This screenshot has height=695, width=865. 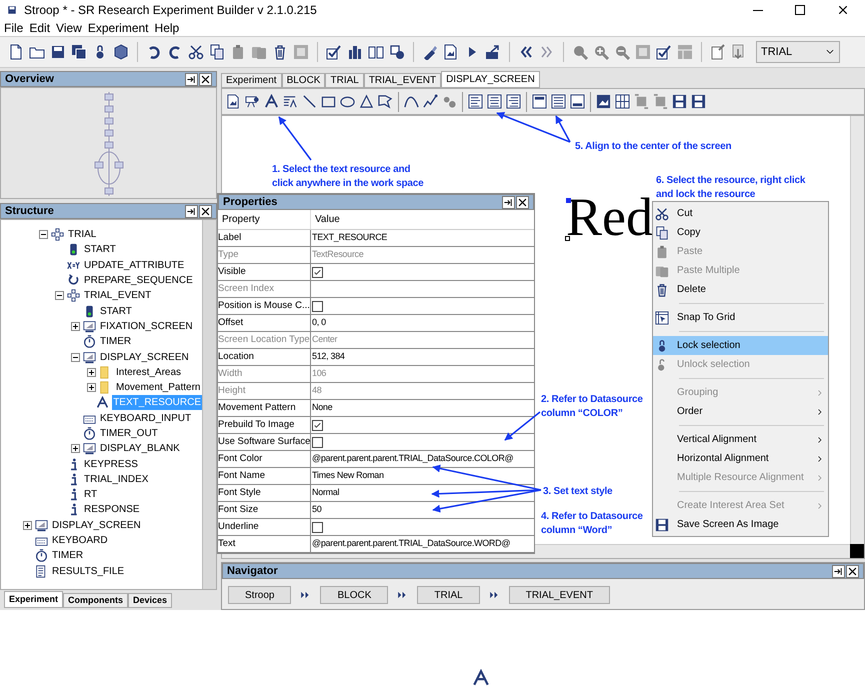 What do you see at coordinates (449, 101) in the screenshot?
I see `dots-icon` at bounding box center [449, 101].